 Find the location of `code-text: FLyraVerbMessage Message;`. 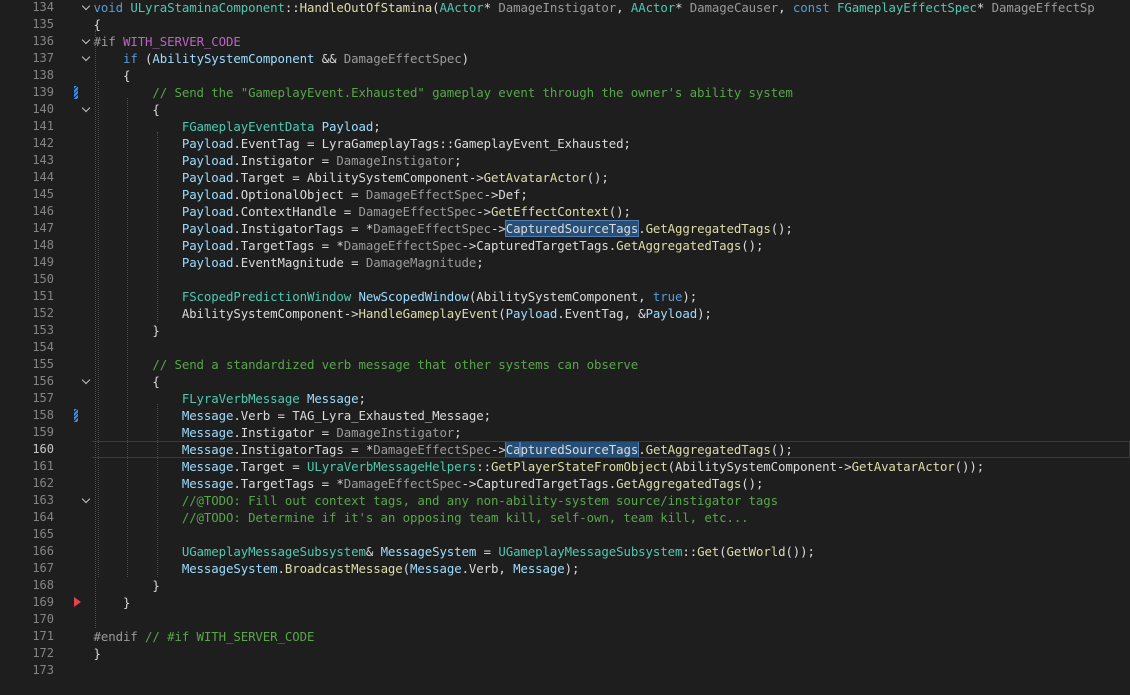

code-text: FLyraVerbMessage Message; is located at coordinates (230, 398).